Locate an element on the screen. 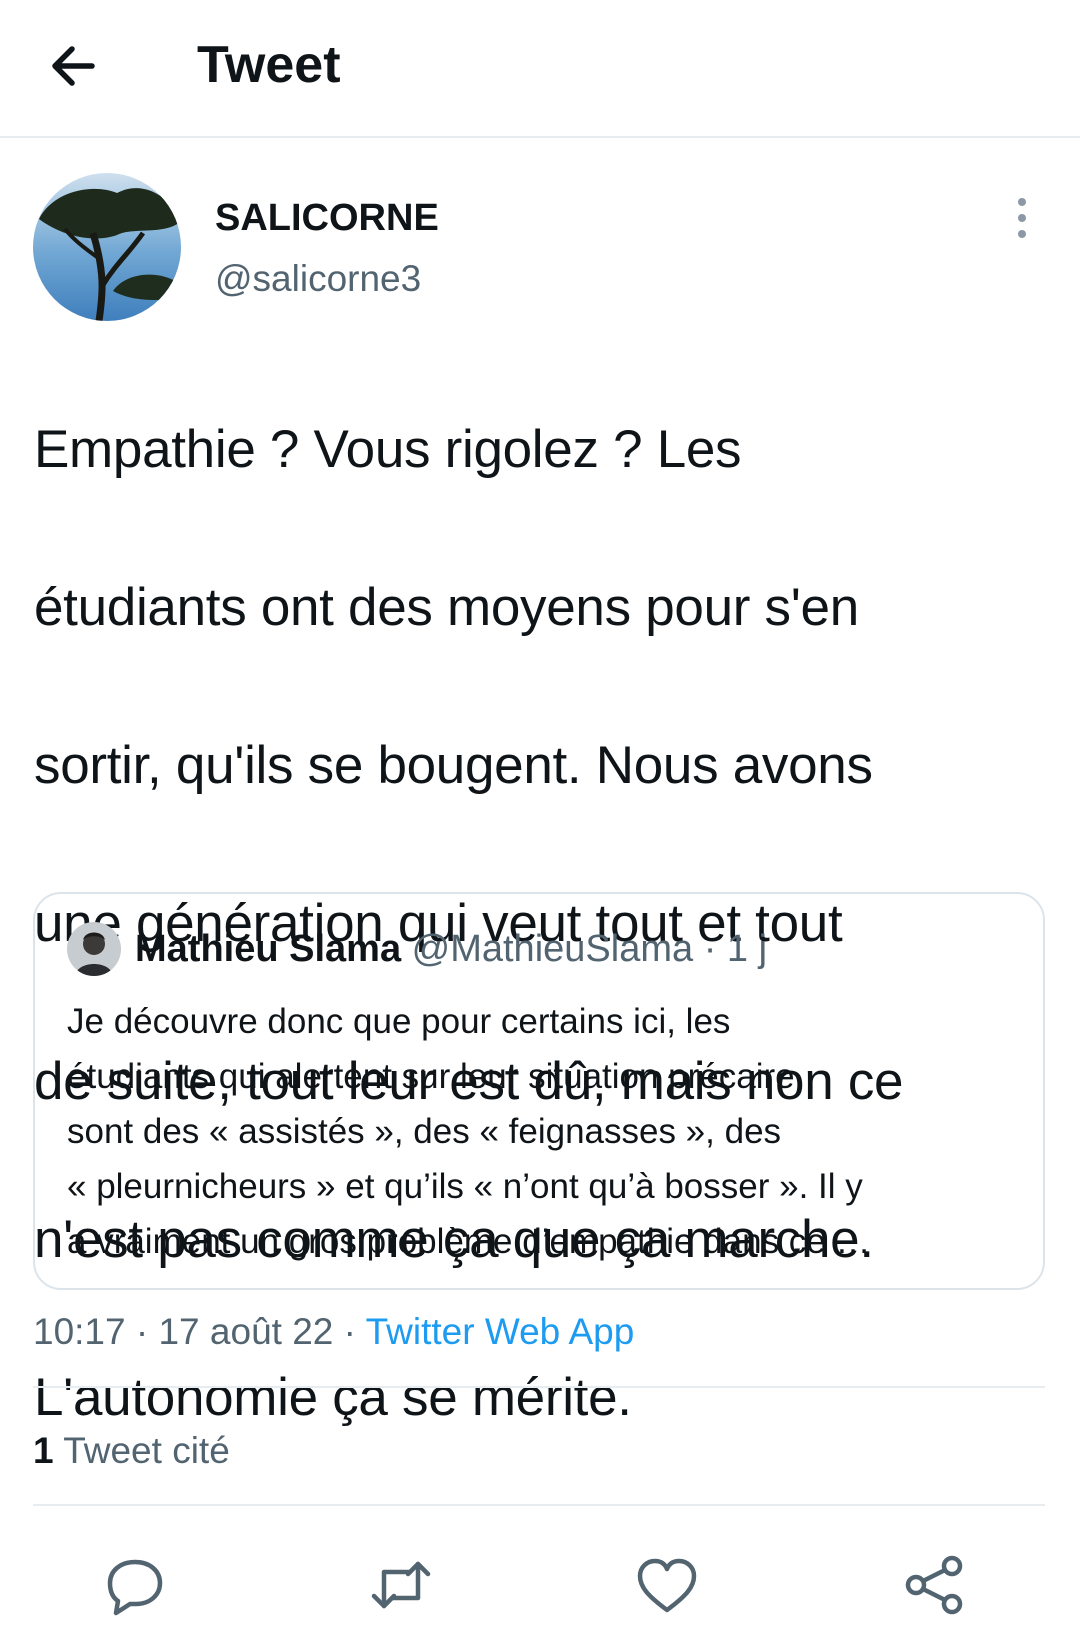 Image resolution: width=1080 pixels, height=1646 pixels. avatar is located at coordinates (107, 247).